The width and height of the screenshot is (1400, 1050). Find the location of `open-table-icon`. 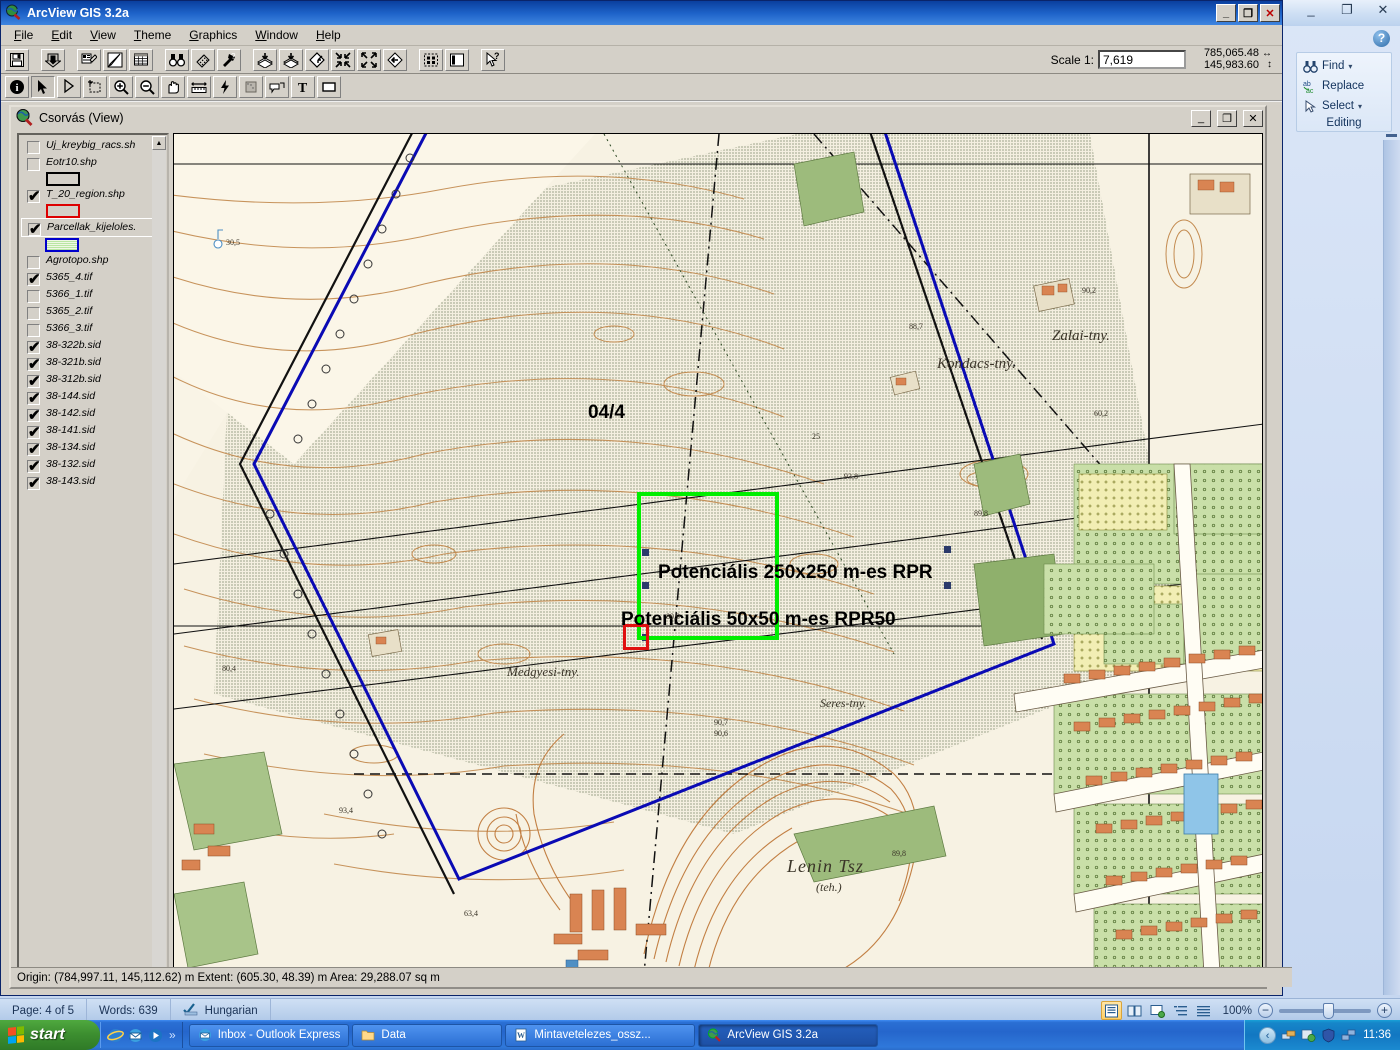

open-table-icon is located at coordinates (141, 59).